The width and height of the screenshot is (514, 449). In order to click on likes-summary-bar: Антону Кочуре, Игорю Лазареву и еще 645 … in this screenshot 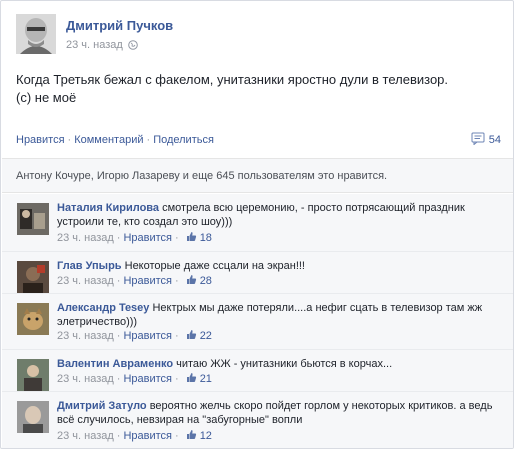, I will do `click(257, 175)`.